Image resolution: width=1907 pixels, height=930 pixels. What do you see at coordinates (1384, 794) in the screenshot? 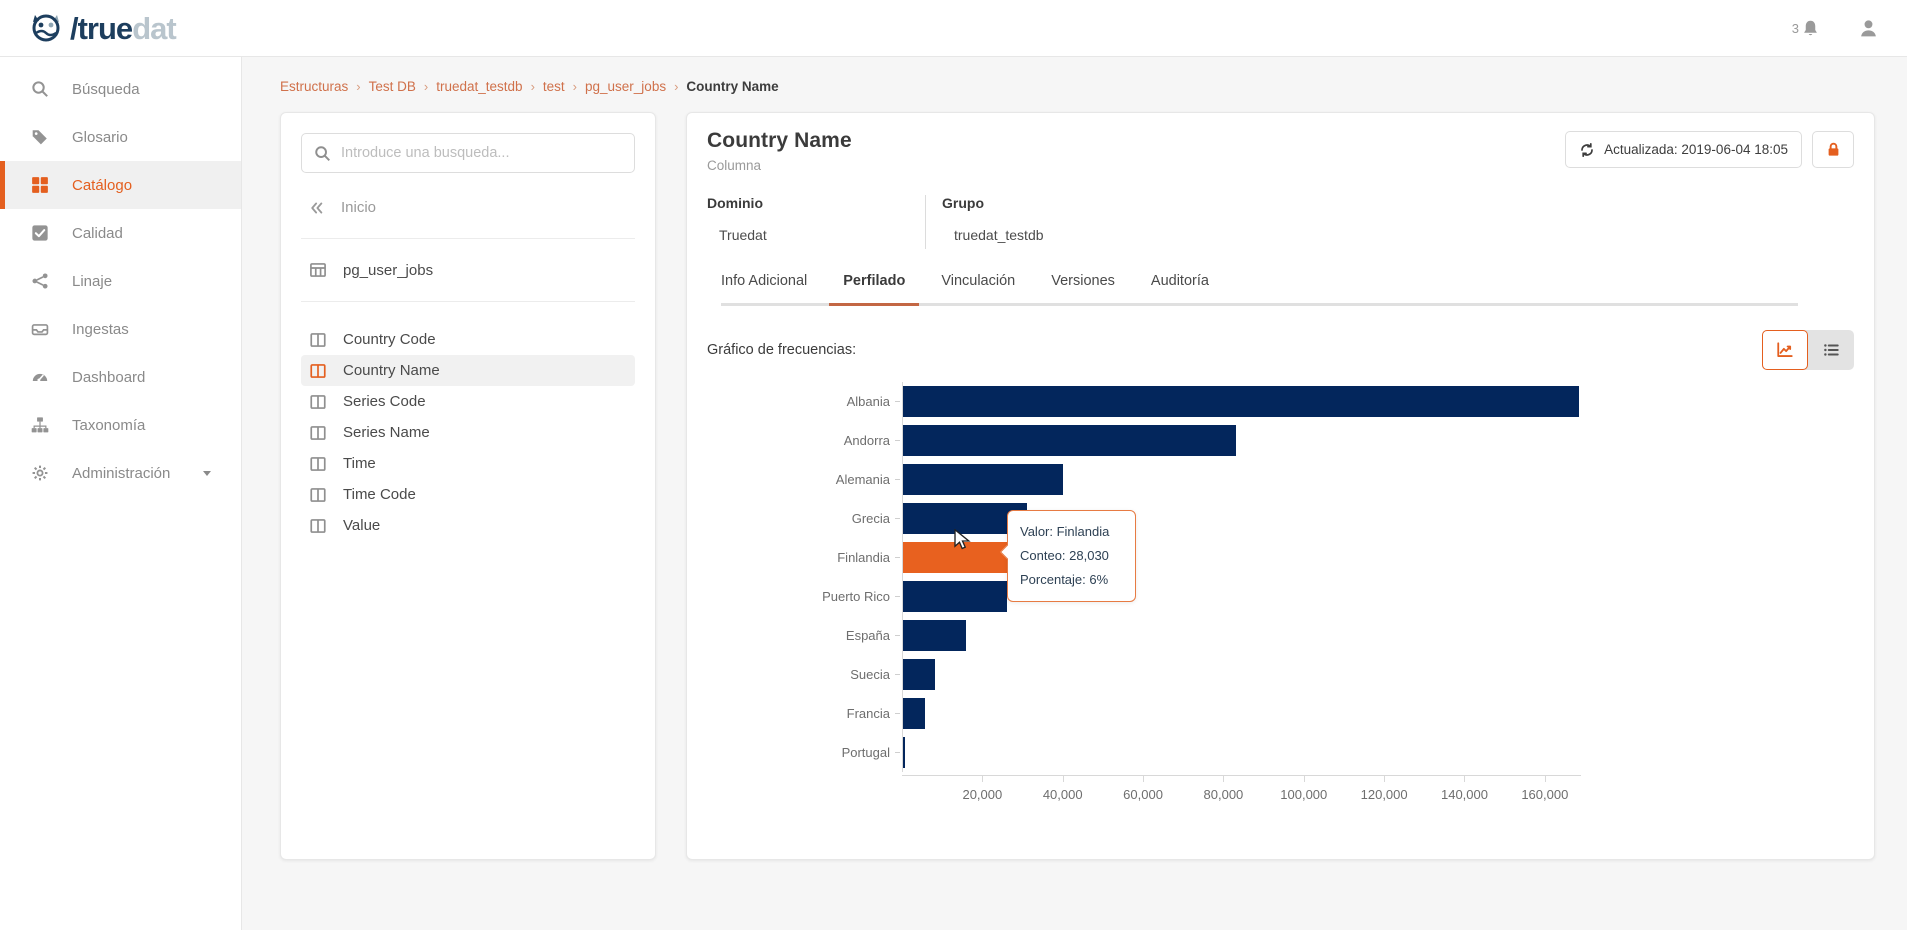
I see `x-axis-tick-label: 120,000` at bounding box center [1384, 794].